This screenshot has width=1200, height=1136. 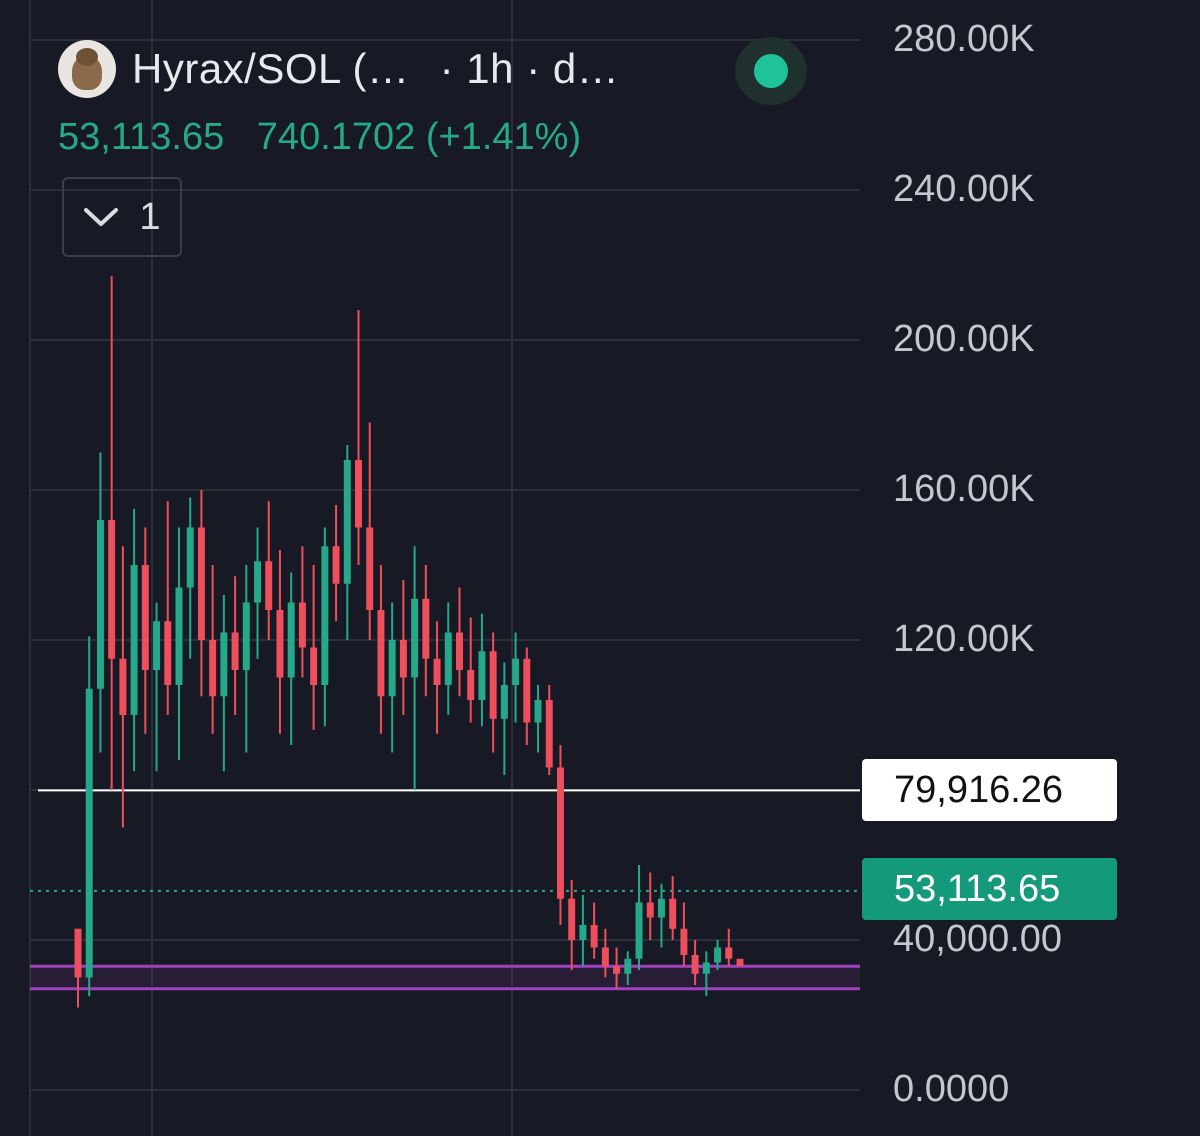 I want to click on green-dot-icon, so click(x=771, y=71).